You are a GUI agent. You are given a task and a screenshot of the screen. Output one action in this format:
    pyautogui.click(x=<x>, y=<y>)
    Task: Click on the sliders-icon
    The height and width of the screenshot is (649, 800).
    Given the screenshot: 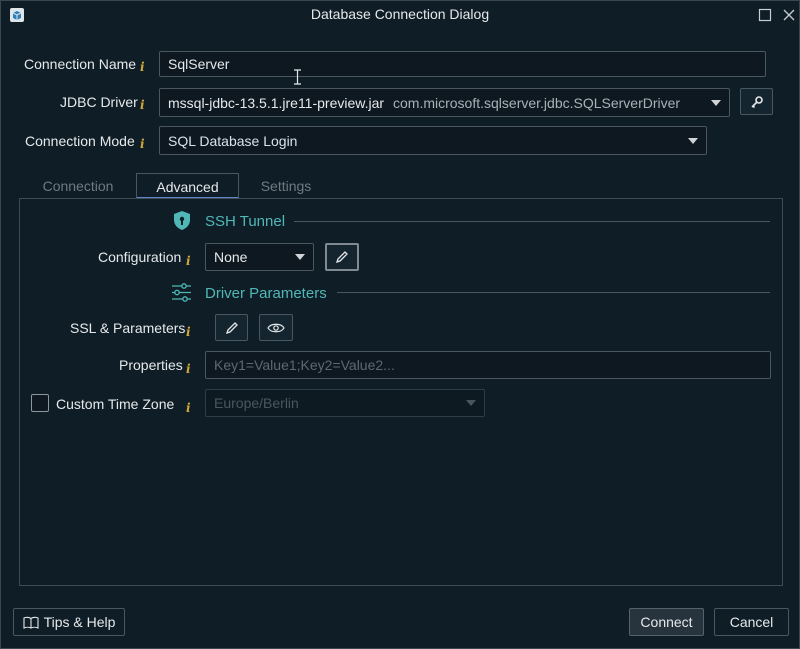 What is the action you would take?
    pyautogui.click(x=181, y=292)
    